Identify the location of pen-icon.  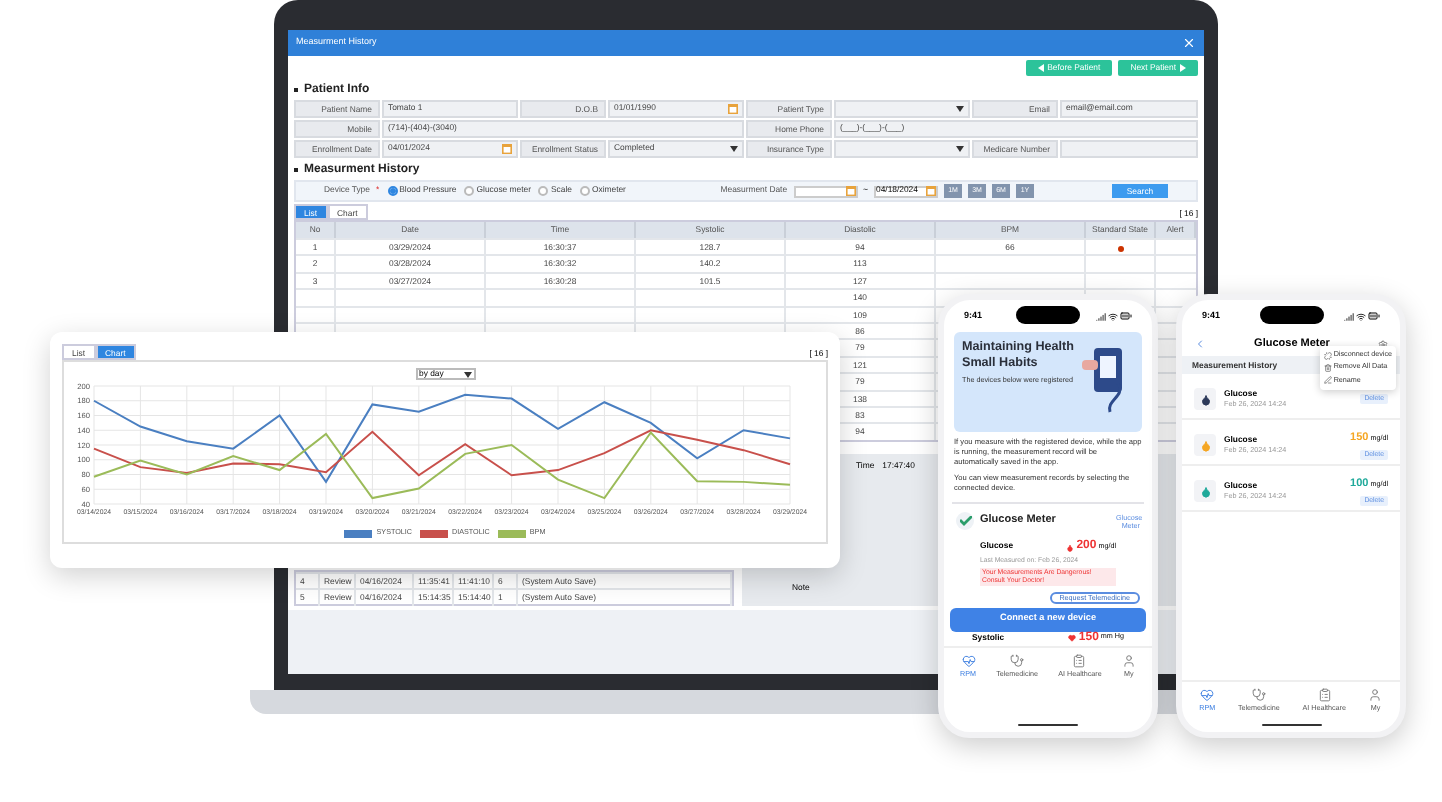
(1327, 380).